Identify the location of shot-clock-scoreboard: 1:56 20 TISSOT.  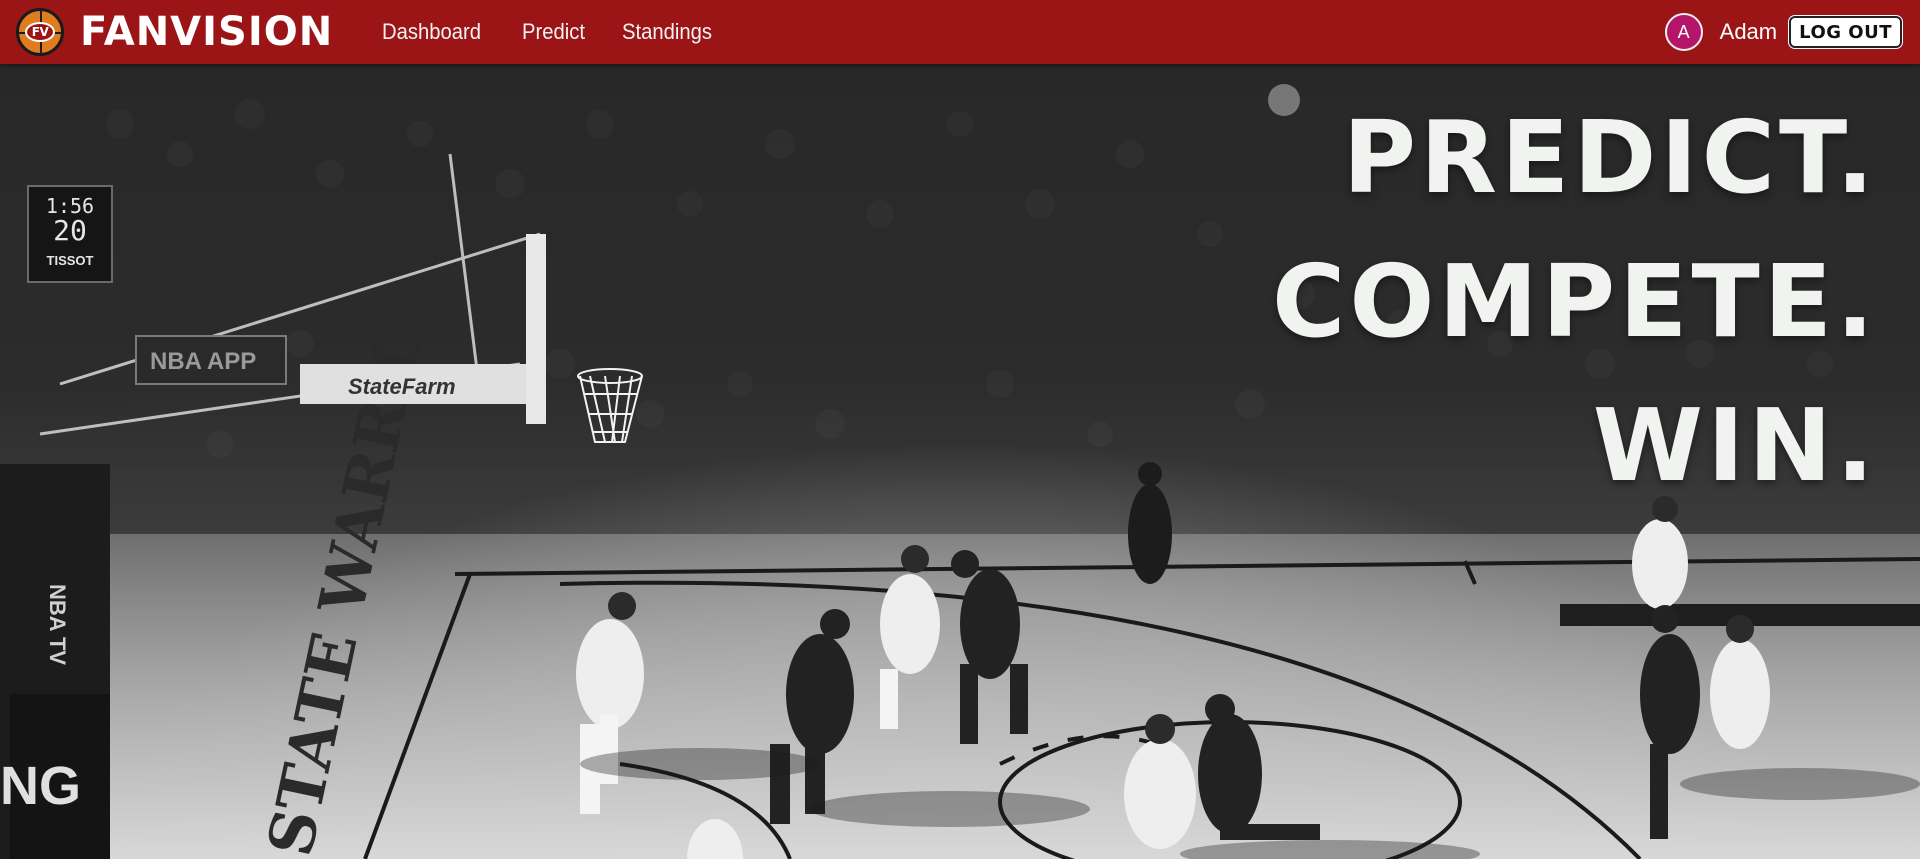
(70, 234).